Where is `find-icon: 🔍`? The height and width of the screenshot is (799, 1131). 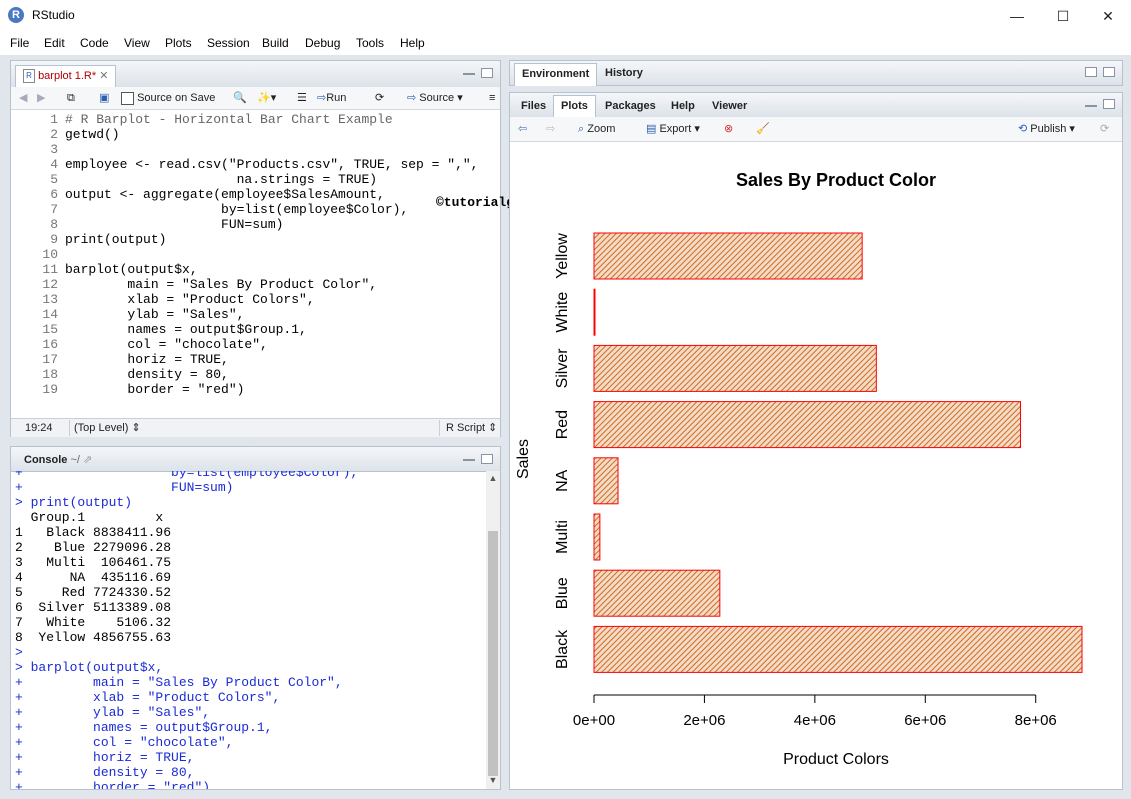
find-icon: 🔍 is located at coordinates (240, 98).